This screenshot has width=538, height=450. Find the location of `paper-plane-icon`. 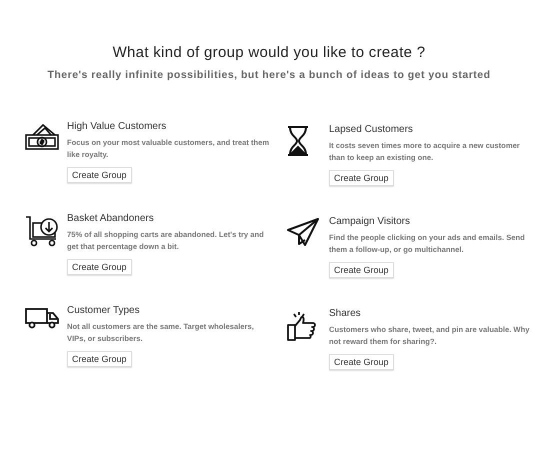

paper-plane-icon is located at coordinates (303, 232).